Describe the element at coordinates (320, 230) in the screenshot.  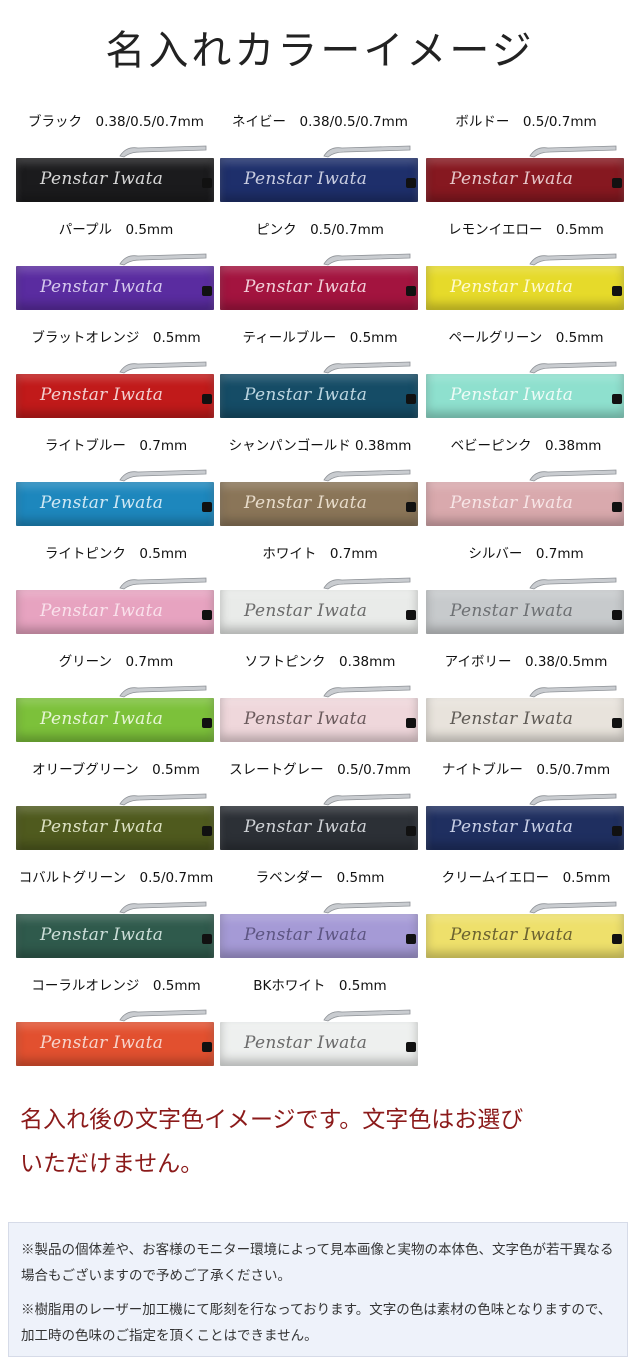
I see `color-label: ピンク 0.5/0.7mm` at that location.